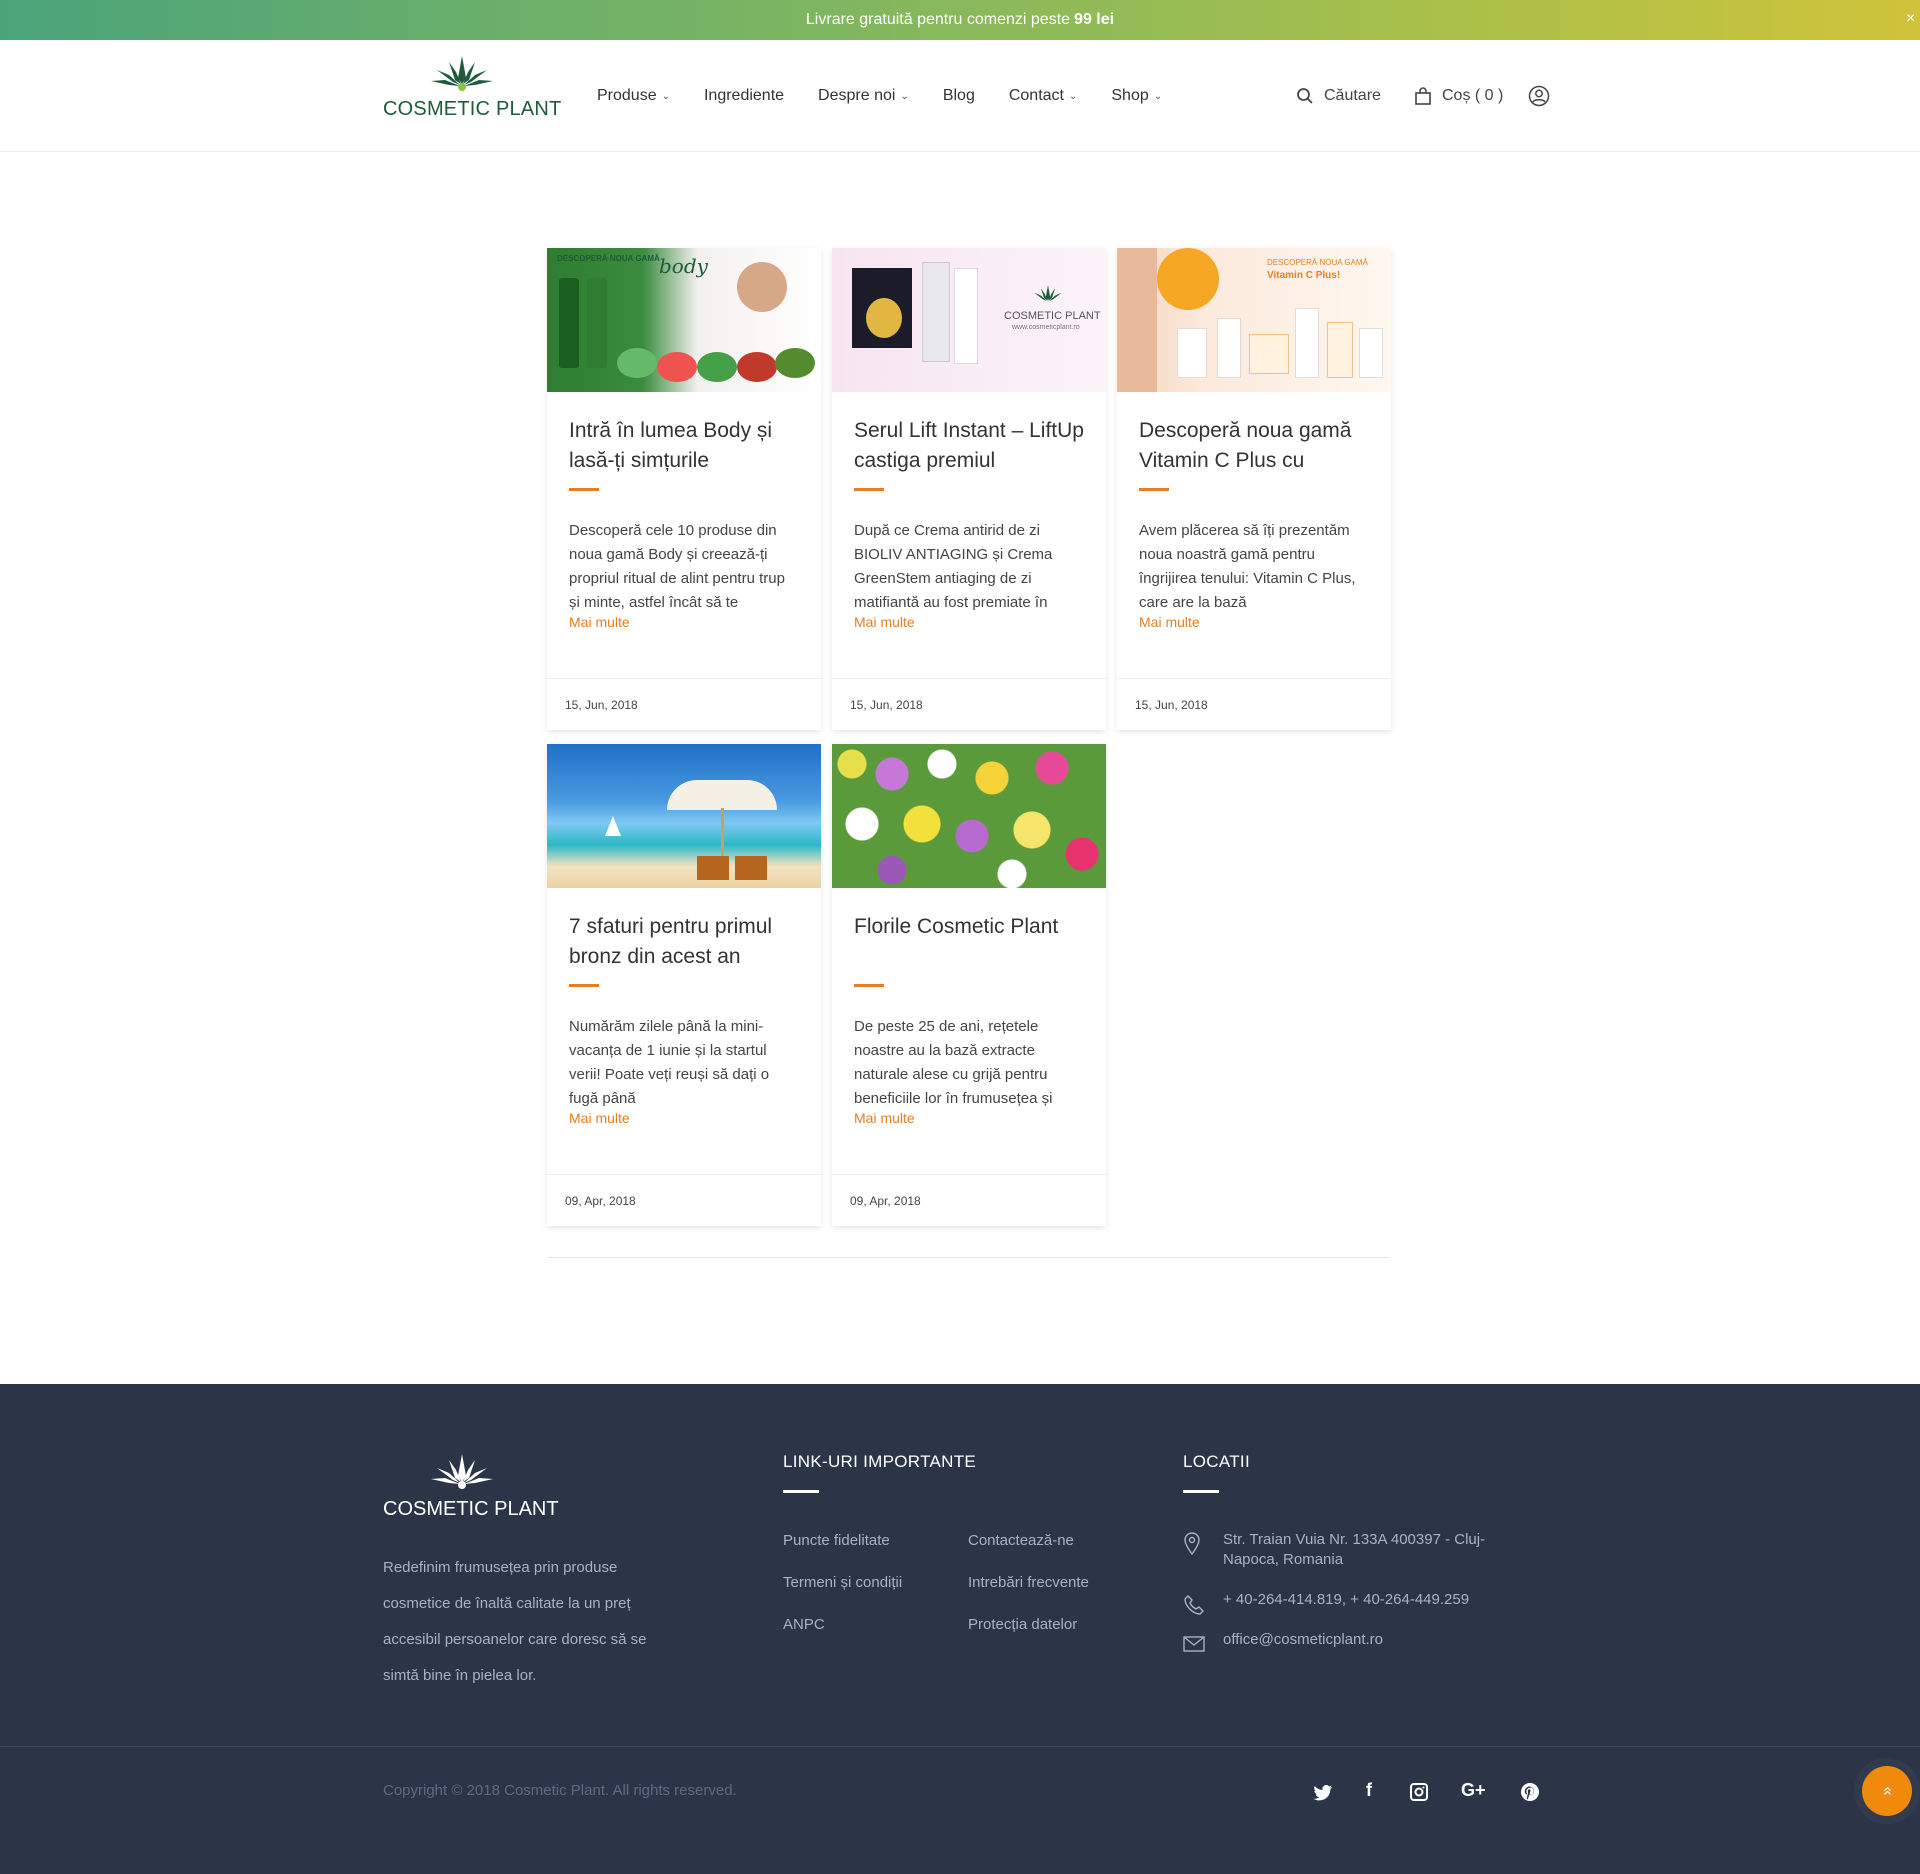  What do you see at coordinates (1254, 320) in the screenshot?
I see `post-image: DESCOPERĂ NOUA GAMĂ Vitamin C Plus!` at bounding box center [1254, 320].